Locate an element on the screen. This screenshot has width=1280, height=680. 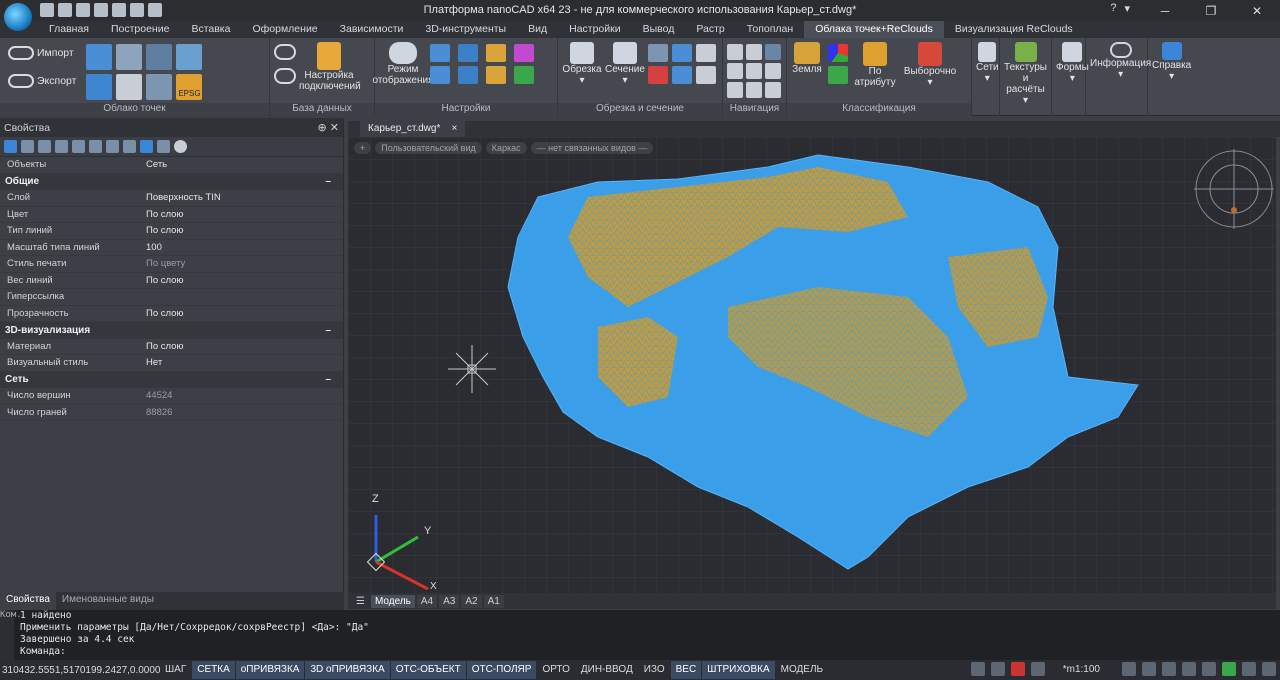
status-toggle: 3D оПРИВЯЗКА is located at coordinates (347, 670).